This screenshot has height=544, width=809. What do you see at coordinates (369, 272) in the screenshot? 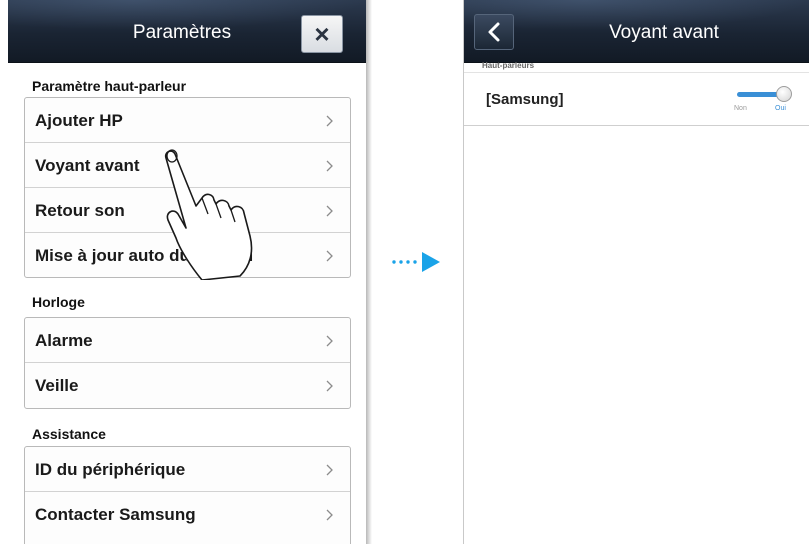
I see `screen-edge-shadow` at bounding box center [369, 272].